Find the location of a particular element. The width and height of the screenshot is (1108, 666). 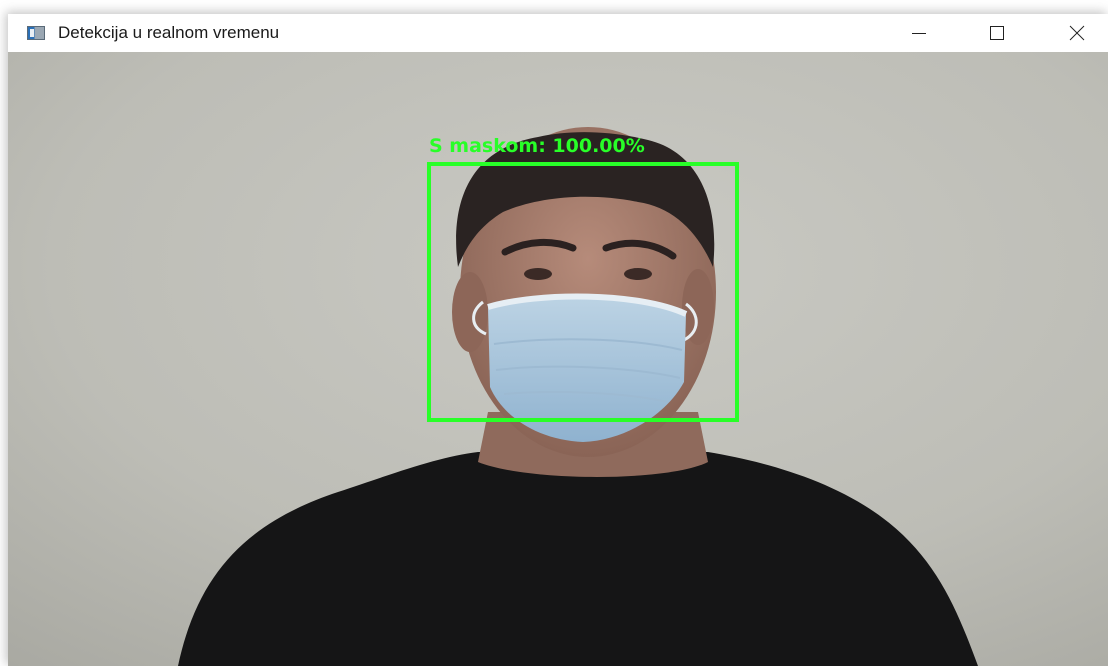

app-window-icon is located at coordinates (36, 33).